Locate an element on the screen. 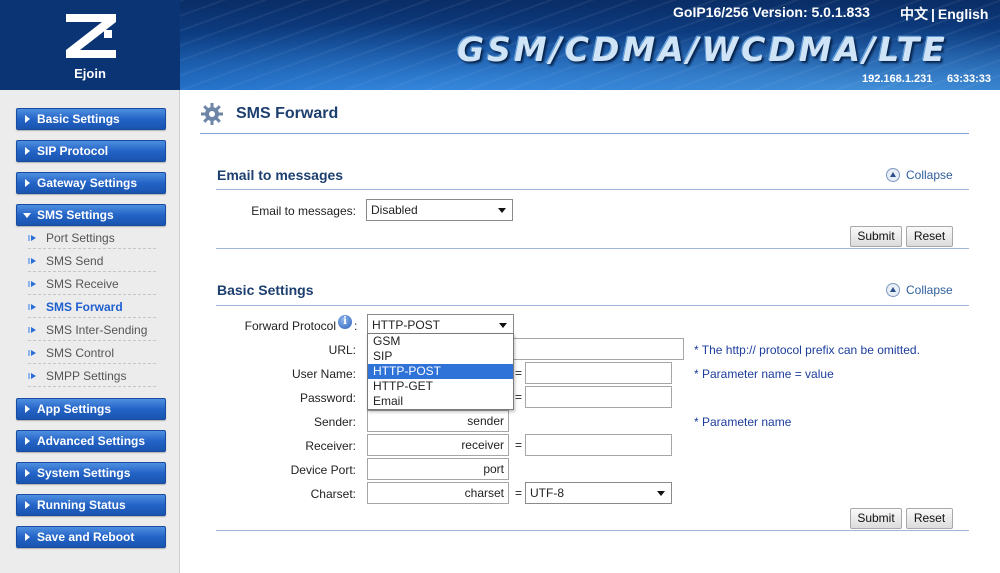  sidebar-subitem-sms-control: SMS Control is located at coordinates (92, 353).